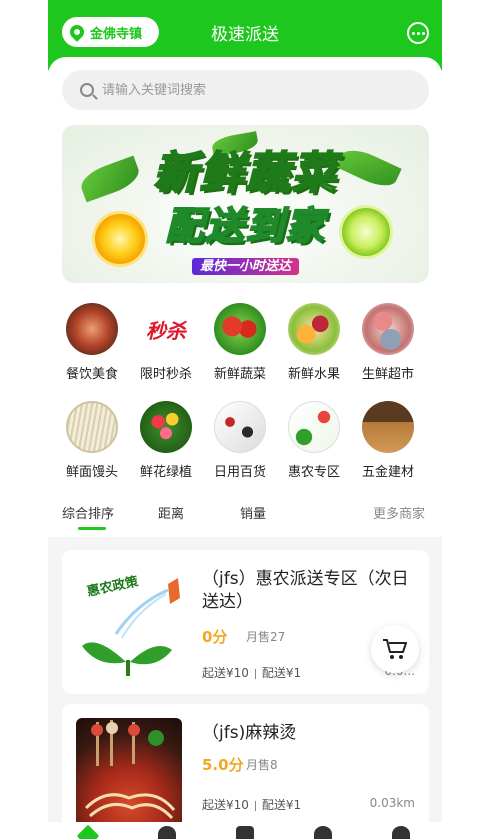  I want to click on category-item: 五金建材, so click(388, 440).